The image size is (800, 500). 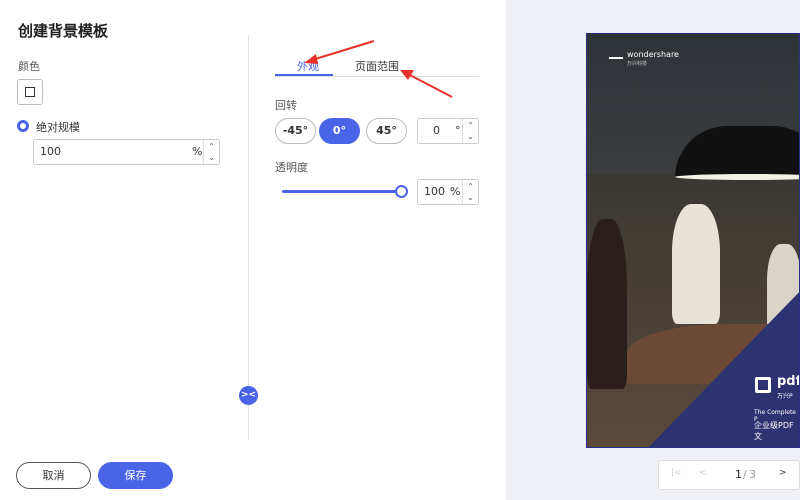 What do you see at coordinates (29, 66) in the screenshot?
I see `color-label: 颜色` at bounding box center [29, 66].